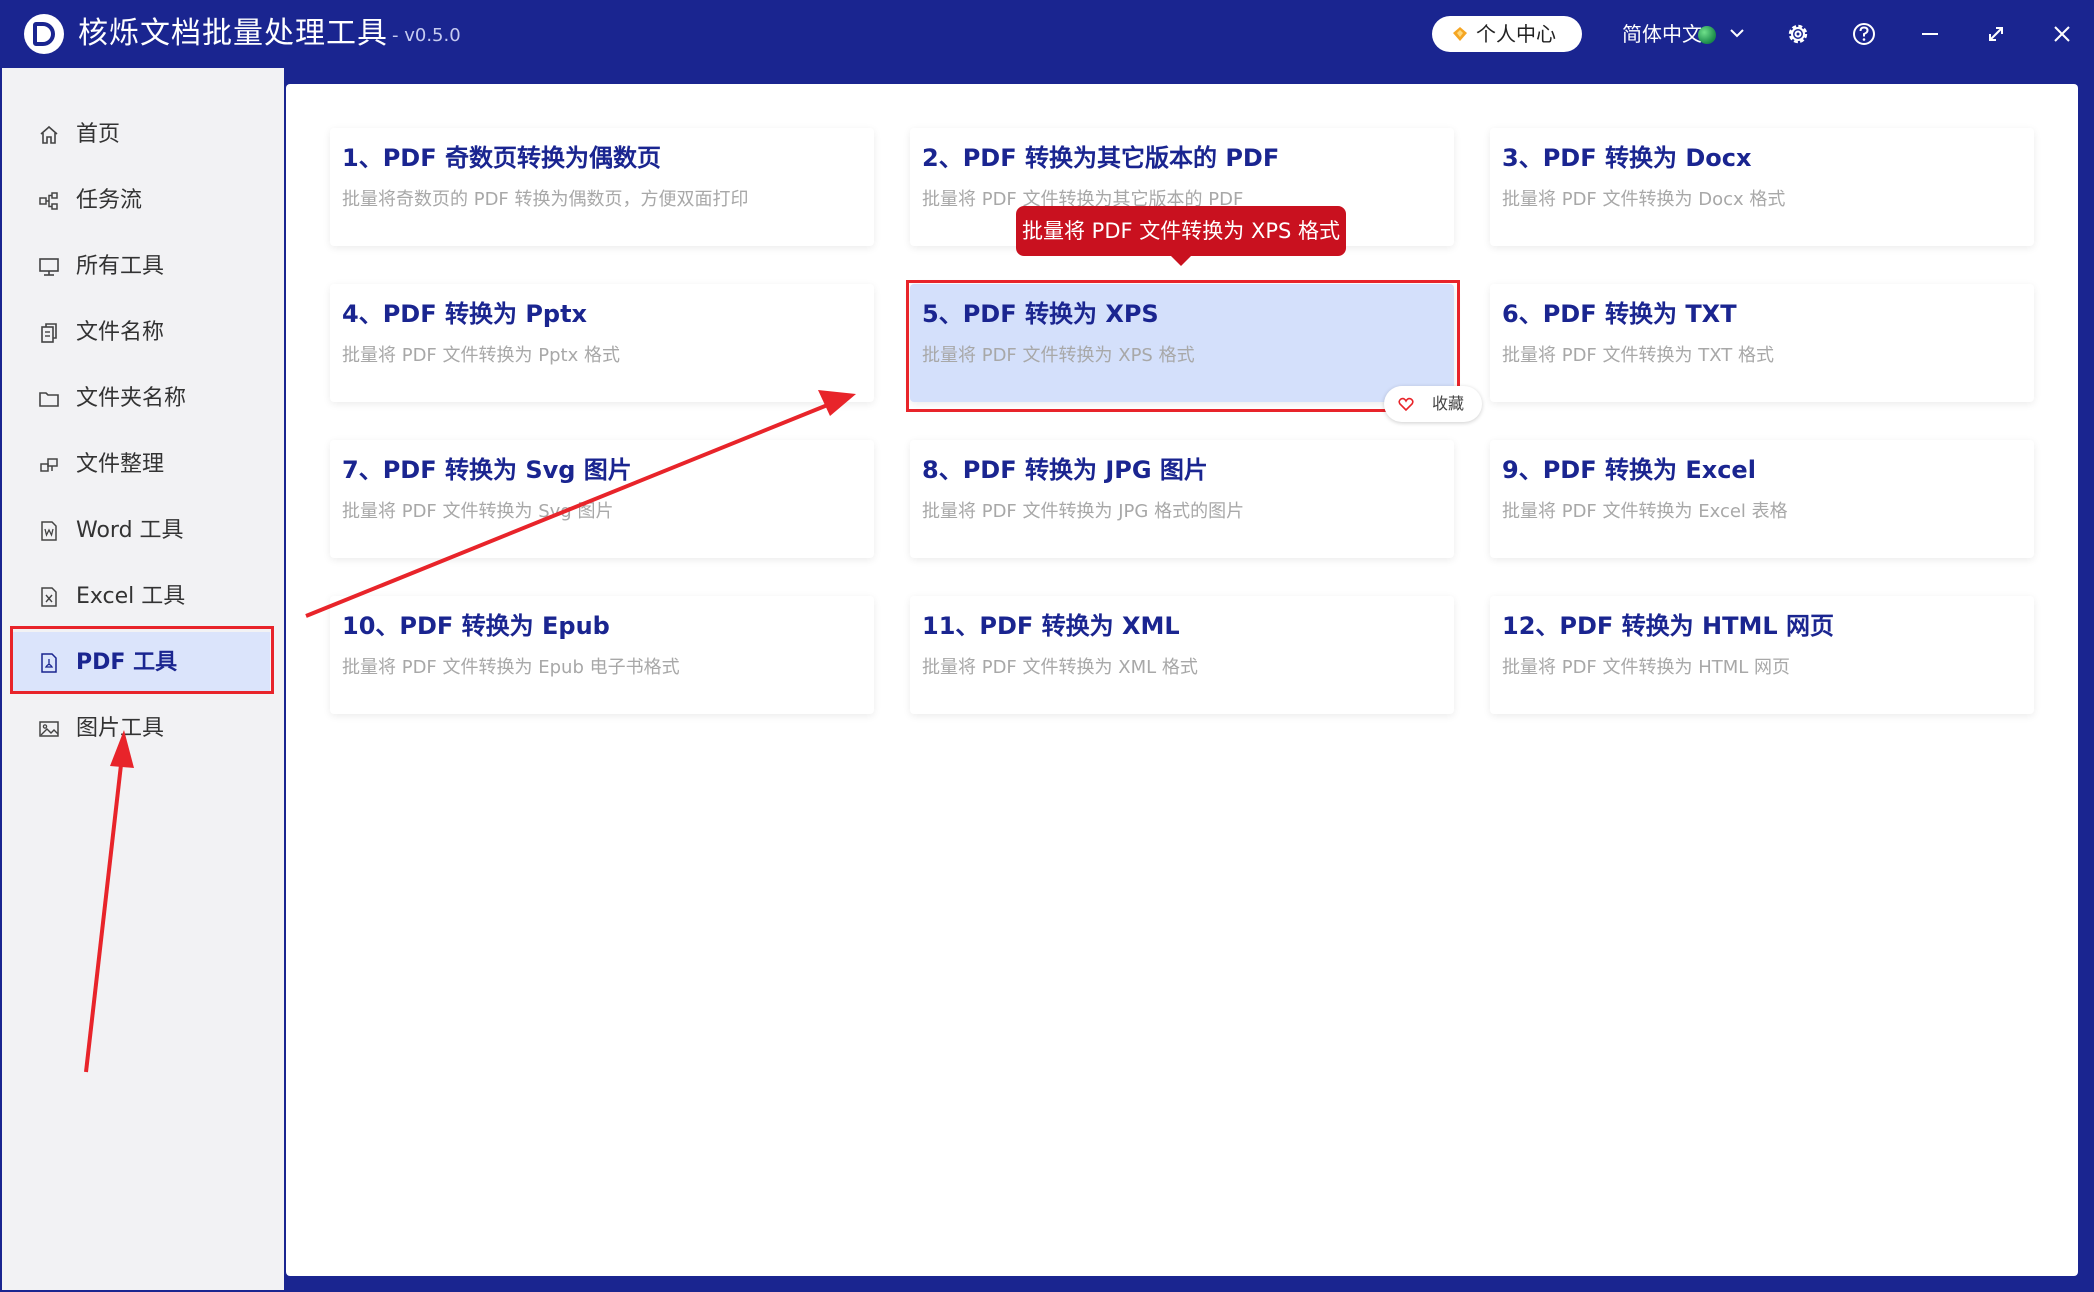 This screenshot has height=1292, width=2094. I want to click on sidebar-item-label: 图片工具, so click(120, 728).